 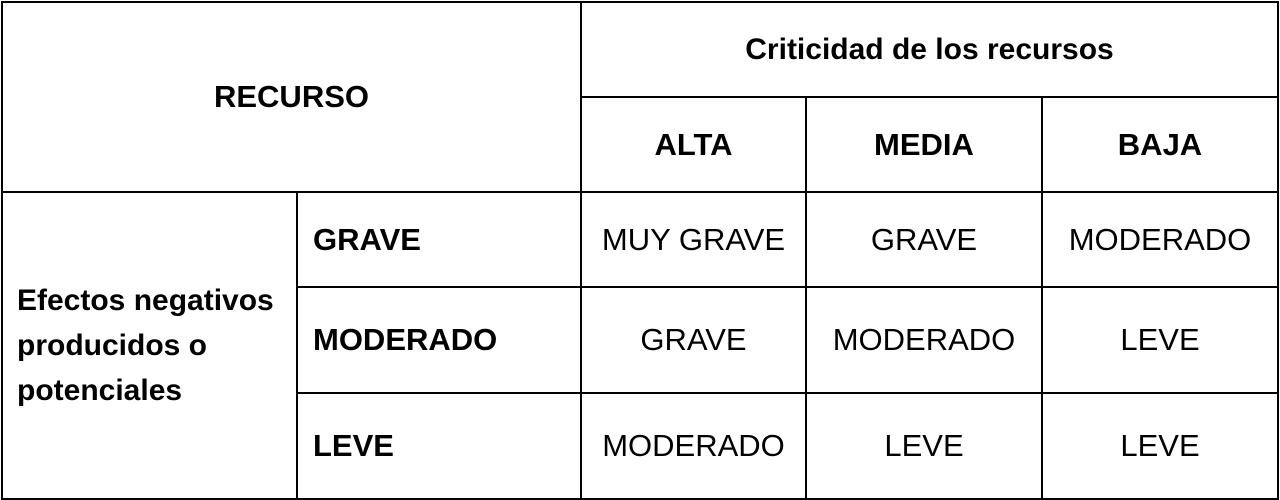 I want to click on row-label-leve: LEVE, so click(x=439, y=446).